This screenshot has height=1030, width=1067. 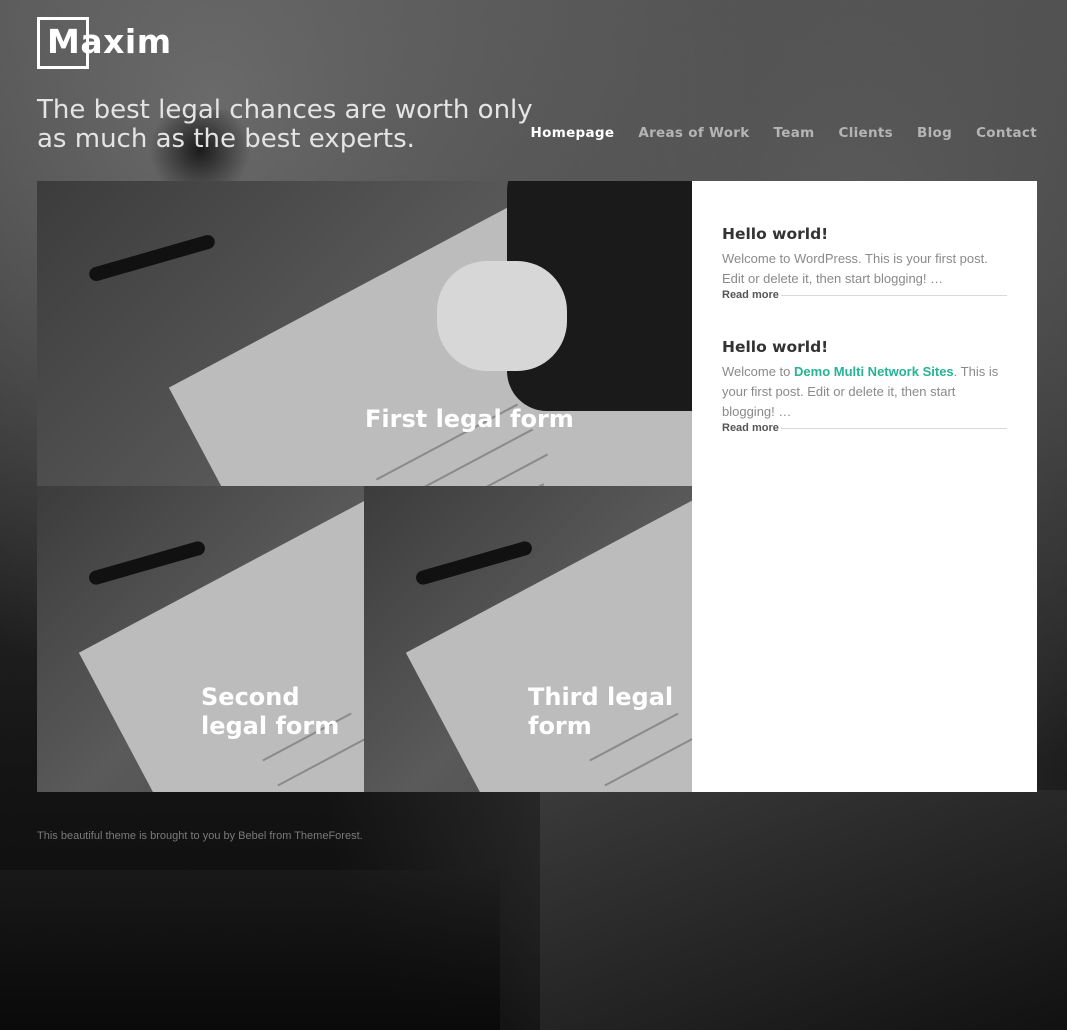 I want to click on nav-item-homepage: Homepage, so click(x=573, y=133).